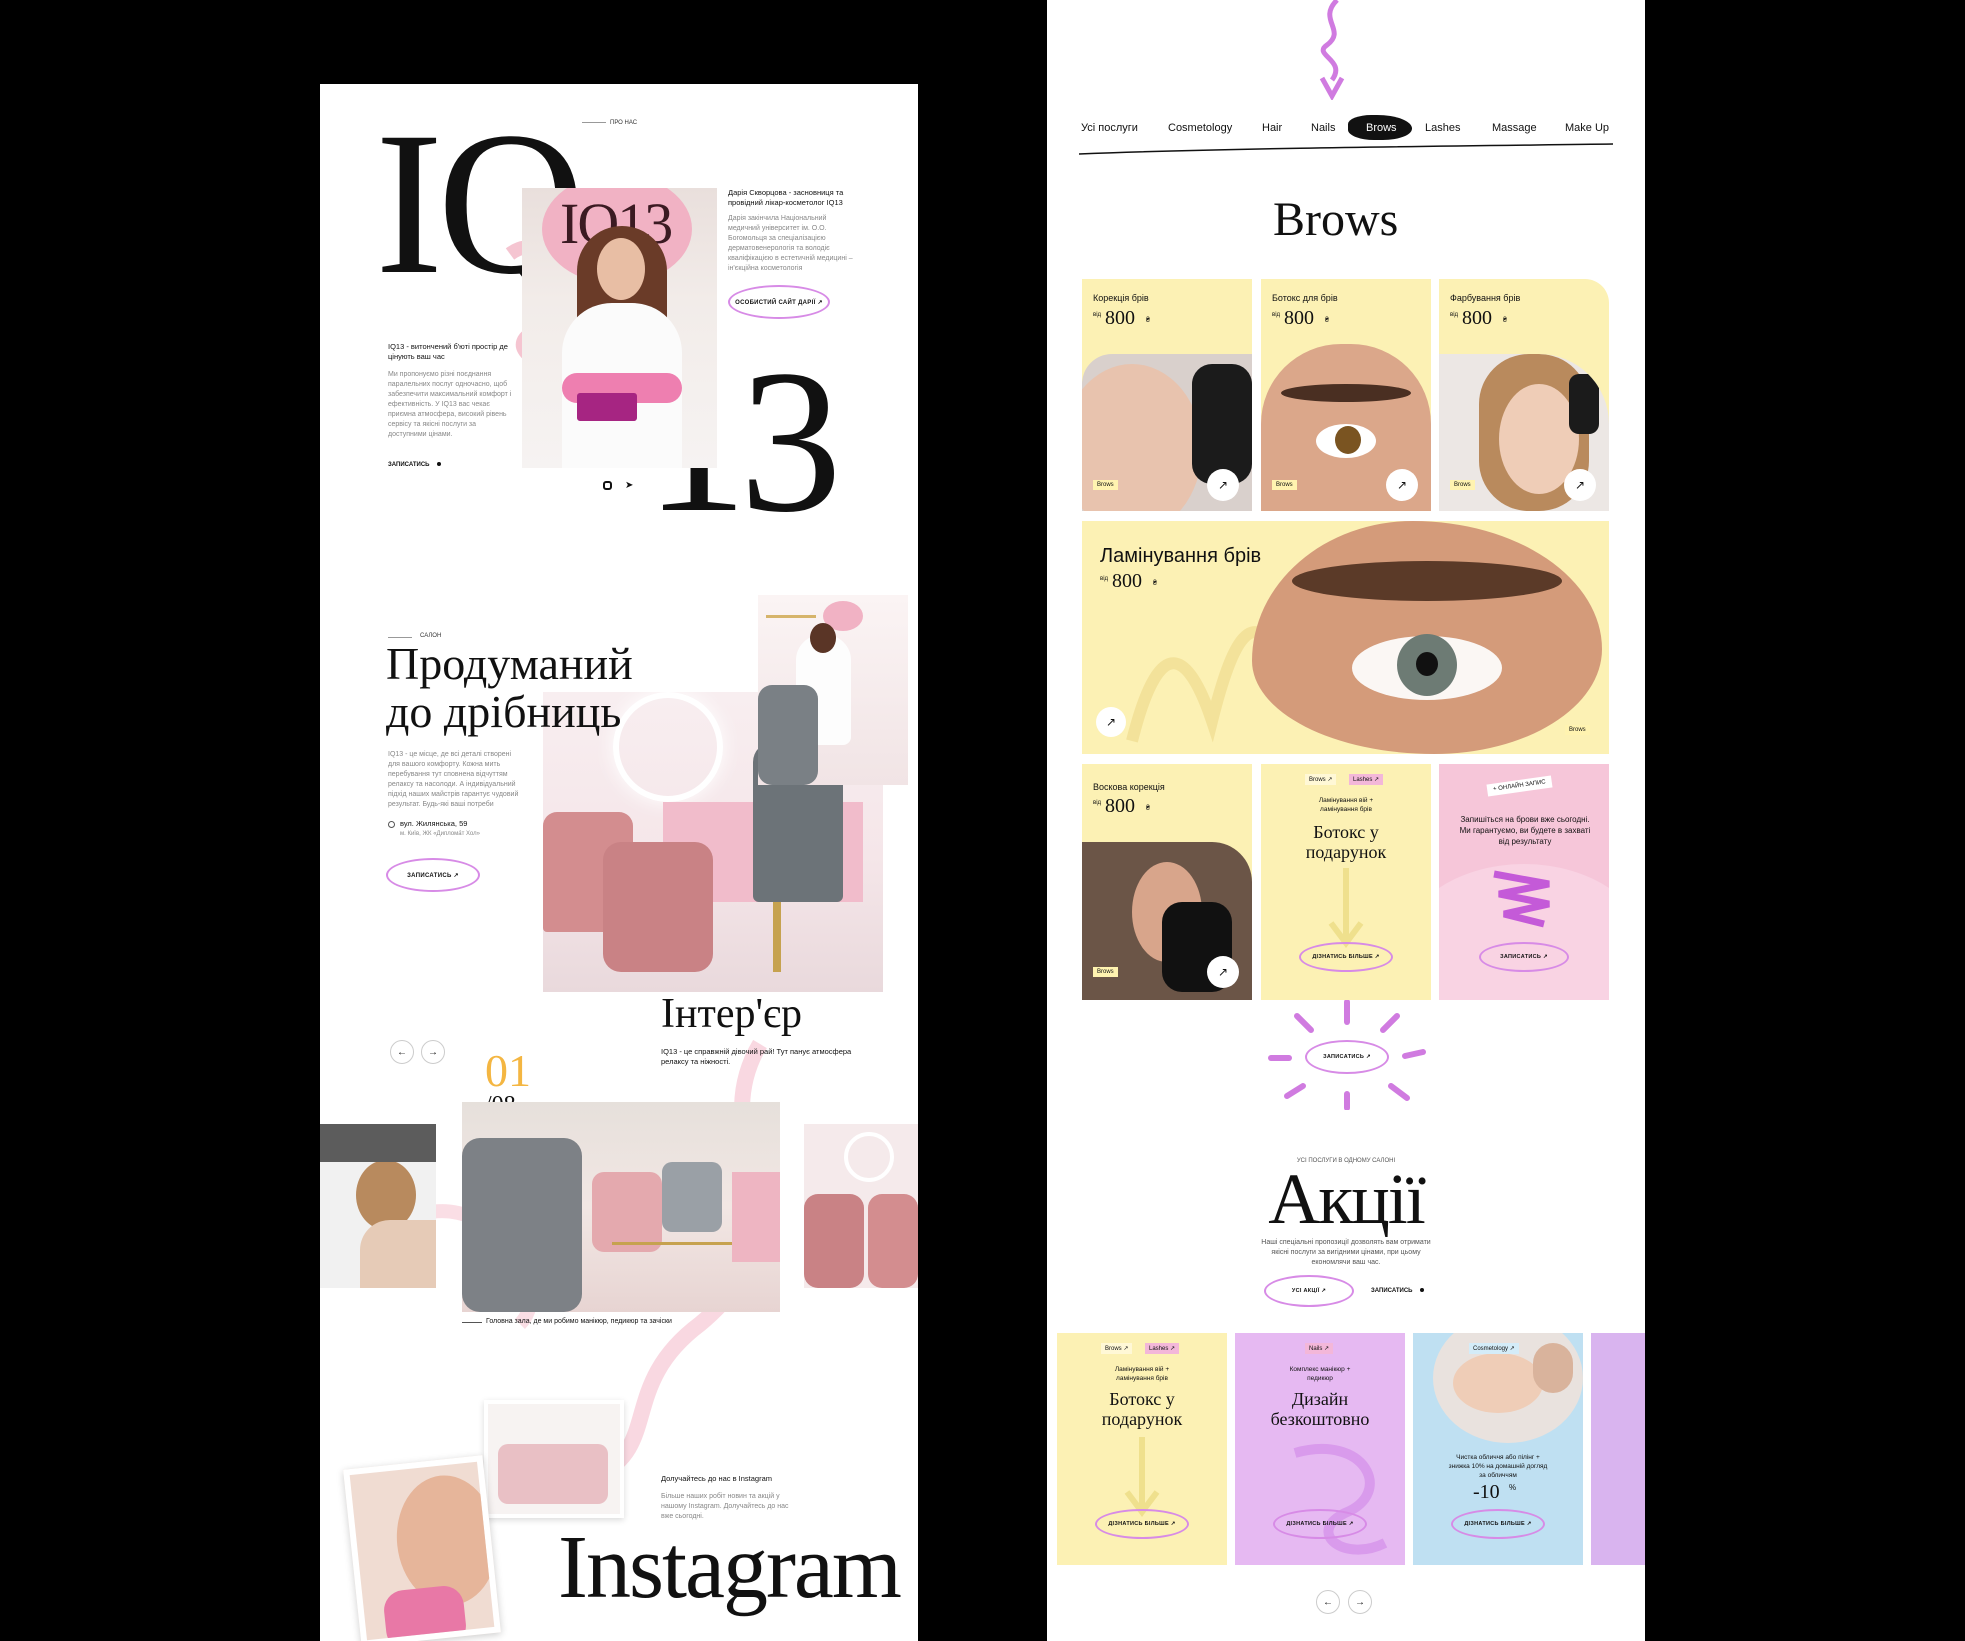  What do you see at coordinates (869, 1157) in the screenshot?
I see `round-mirror` at bounding box center [869, 1157].